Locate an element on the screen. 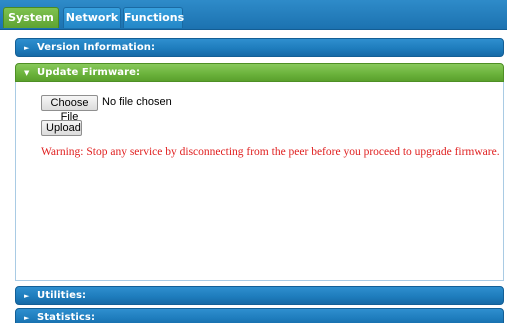  tab-system: System is located at coordinates (31, 17).